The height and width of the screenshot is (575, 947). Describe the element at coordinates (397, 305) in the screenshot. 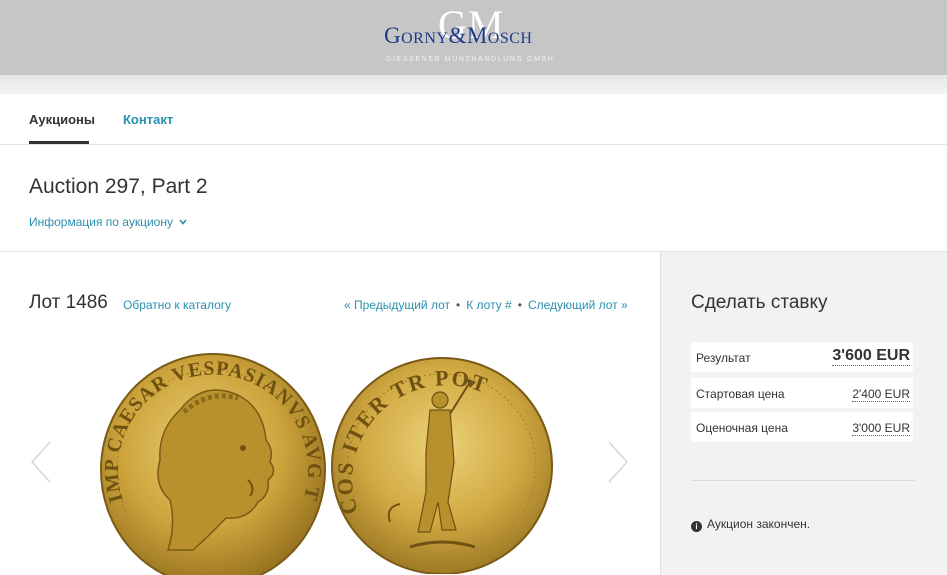

I see `prev-lot-link: « Предыдущий лот` at that location.